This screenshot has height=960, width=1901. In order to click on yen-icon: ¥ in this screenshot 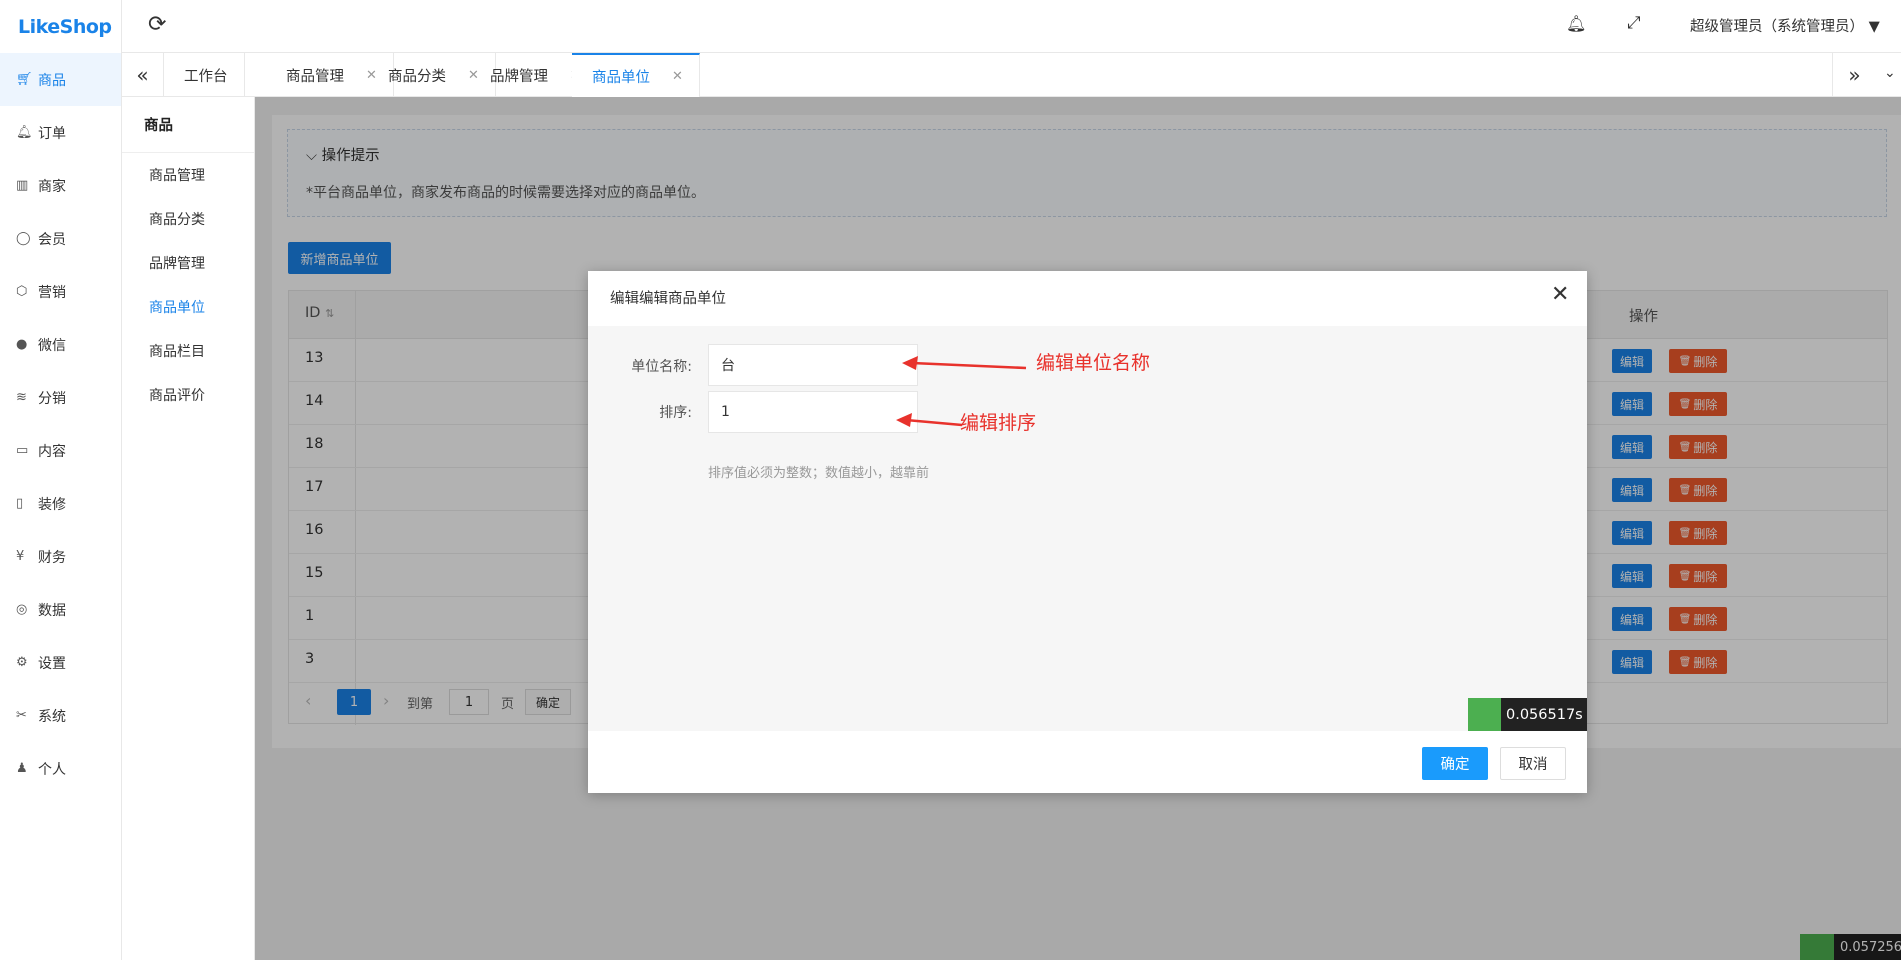, I will do `click(20, 556)`.